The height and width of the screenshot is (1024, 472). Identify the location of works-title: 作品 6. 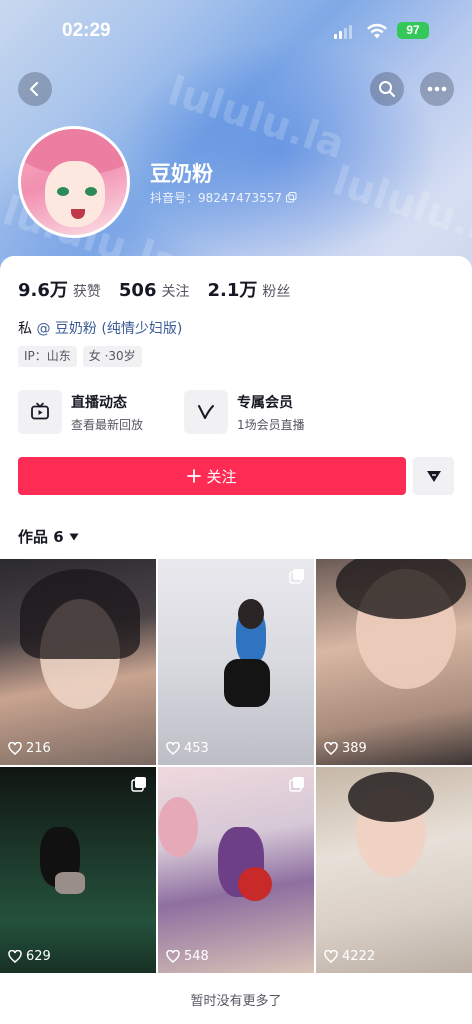
(41, 537).